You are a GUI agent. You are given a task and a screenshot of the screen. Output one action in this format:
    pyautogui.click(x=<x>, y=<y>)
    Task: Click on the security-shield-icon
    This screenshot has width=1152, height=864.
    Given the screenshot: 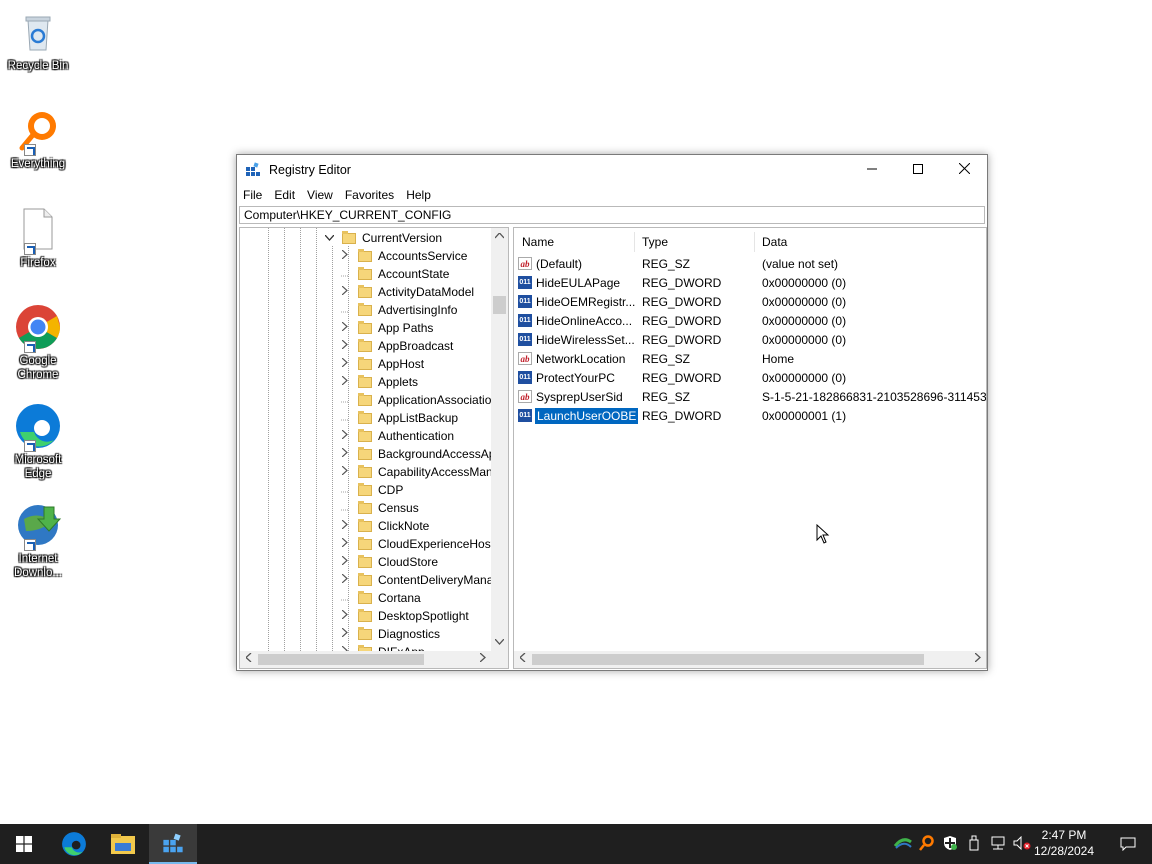 What is the action you would take?
    pyautogui.click(x=950, y=844)
    